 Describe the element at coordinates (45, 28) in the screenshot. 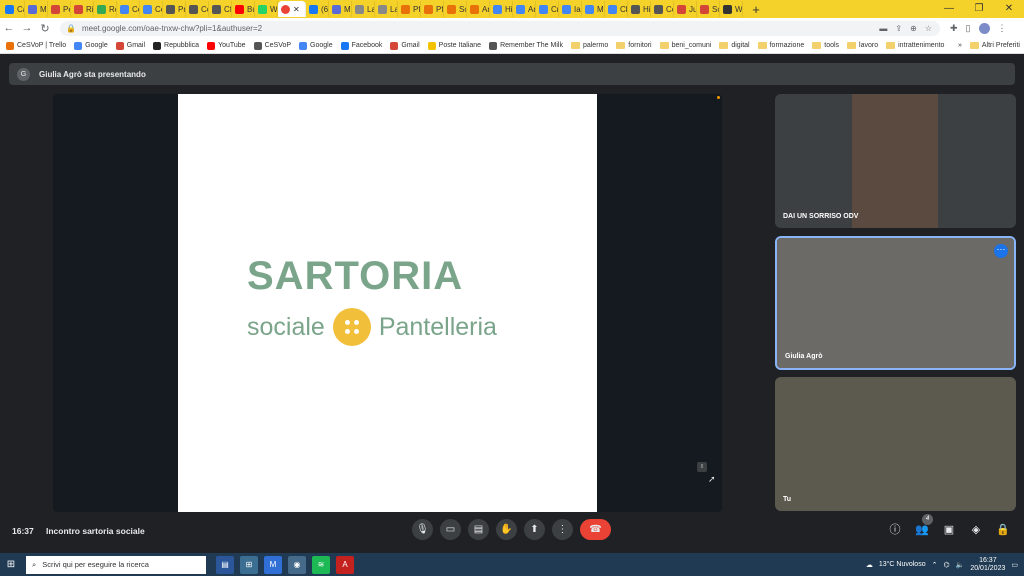

I see `reload-icon: ↻` at that location.